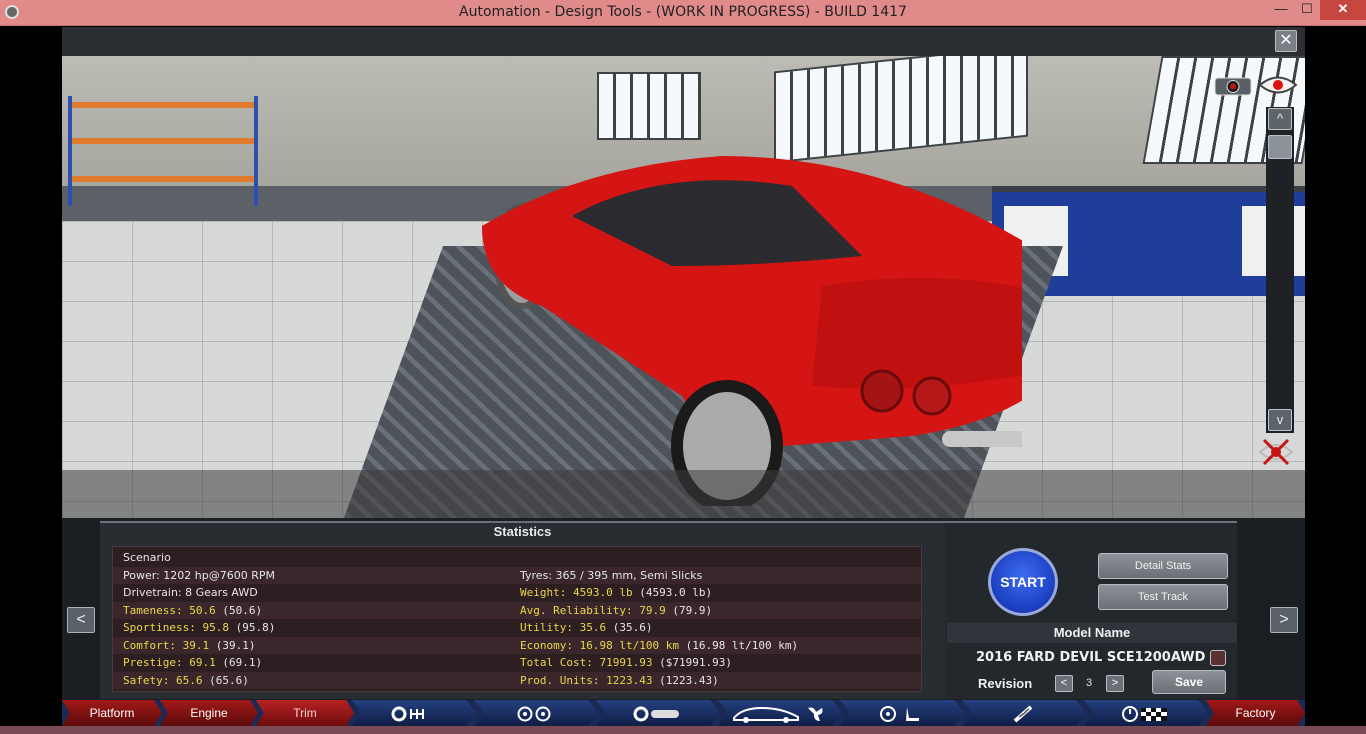  Describe the element at coordinates (81, 620) in the screenshot. I see `previous-step-button: <` at that location.